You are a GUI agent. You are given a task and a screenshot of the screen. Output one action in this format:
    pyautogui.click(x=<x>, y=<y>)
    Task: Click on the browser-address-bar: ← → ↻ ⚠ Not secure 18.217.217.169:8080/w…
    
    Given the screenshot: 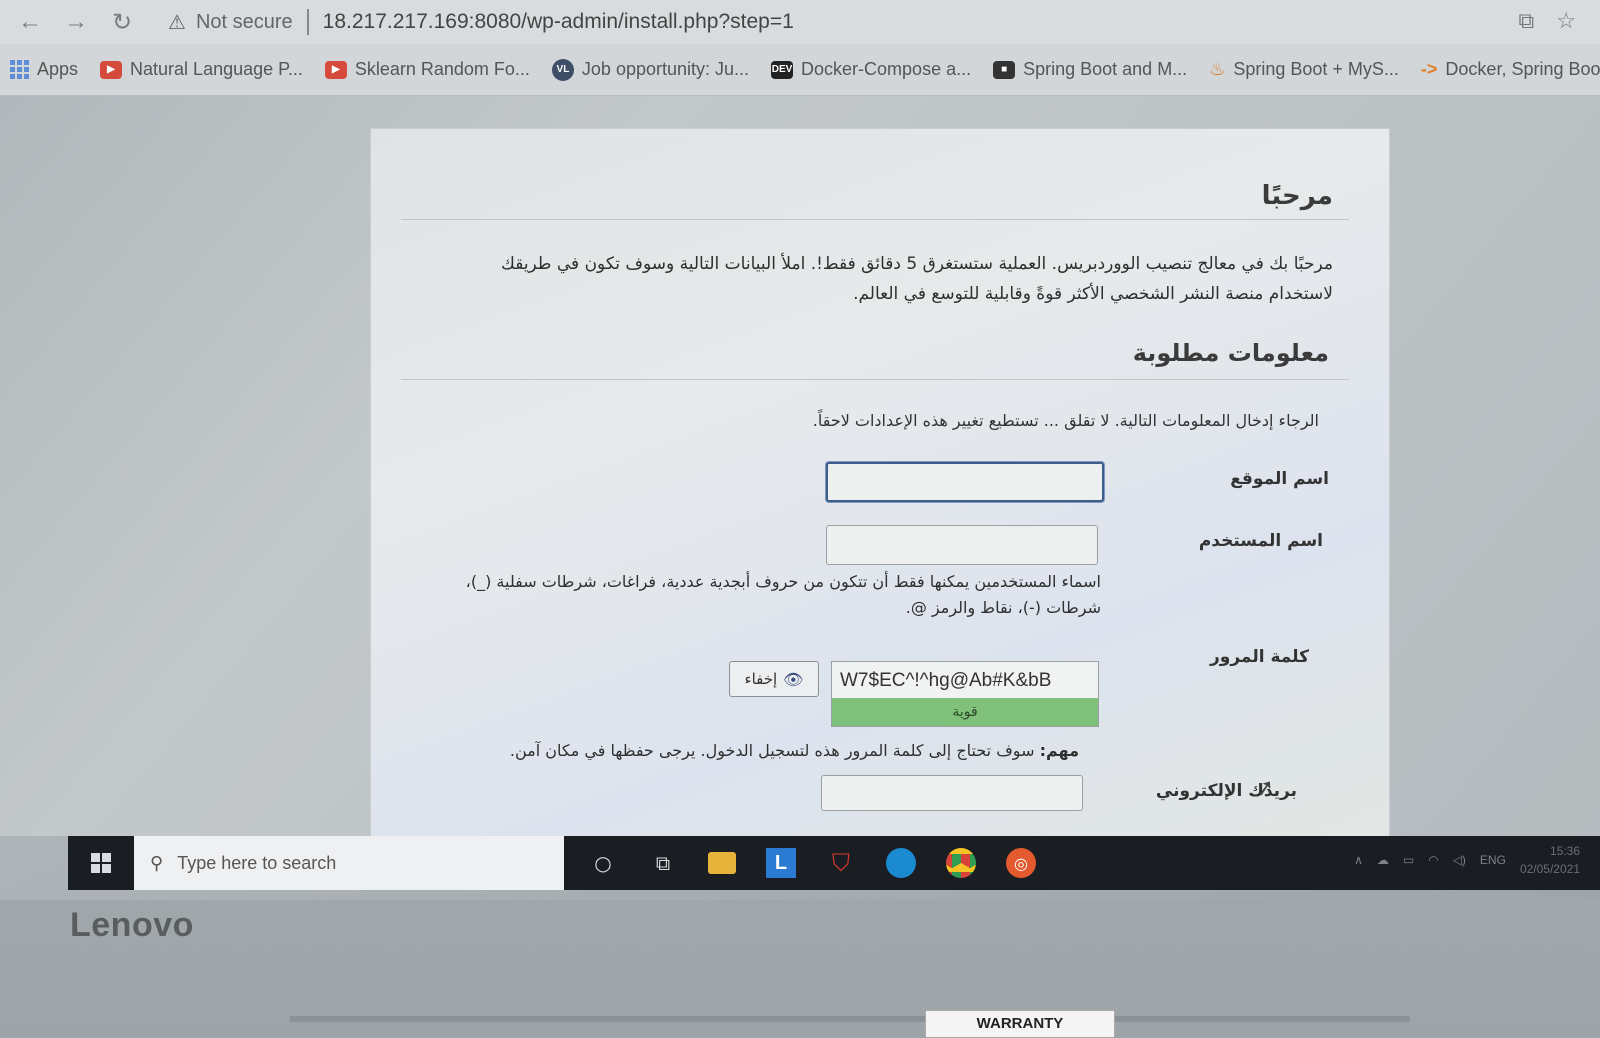 What is the action you would take?
    pyautogui.click(x=800, y=22)
    